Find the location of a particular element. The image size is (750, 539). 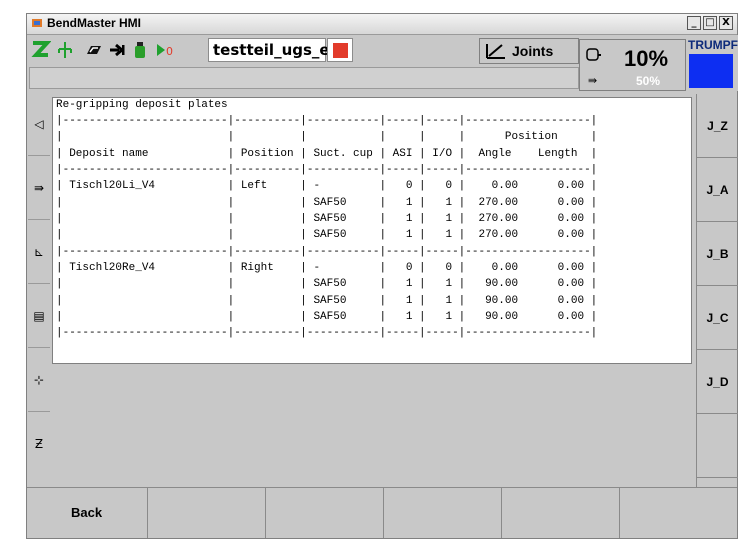

stop-indicator is located at coordinates (340, 50).